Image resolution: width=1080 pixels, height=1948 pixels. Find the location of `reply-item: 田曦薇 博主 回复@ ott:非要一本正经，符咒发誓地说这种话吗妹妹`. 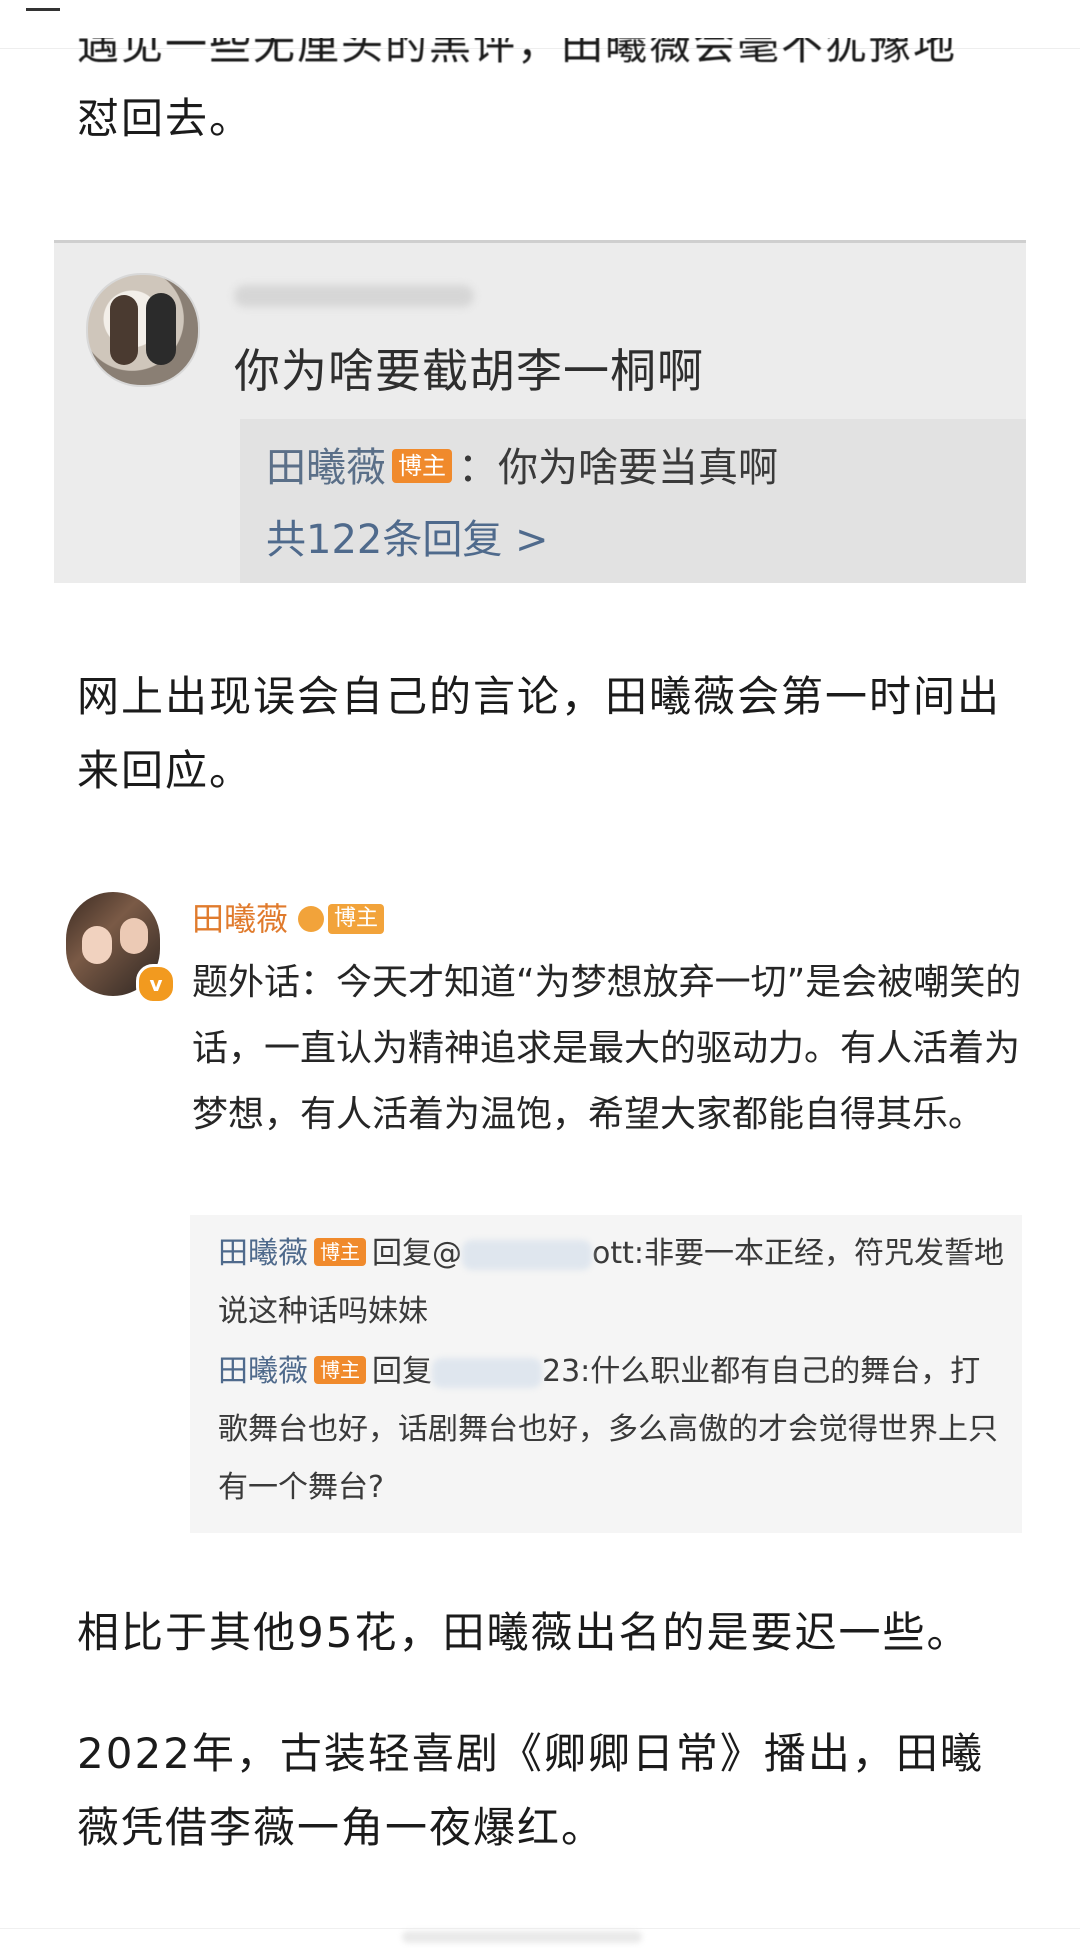

reply-item: 田曦薇 博主 回复@ ott:非要一本正经，符咒发誓地说这种话吗妹妹 is located at coordinates (613, 1283).